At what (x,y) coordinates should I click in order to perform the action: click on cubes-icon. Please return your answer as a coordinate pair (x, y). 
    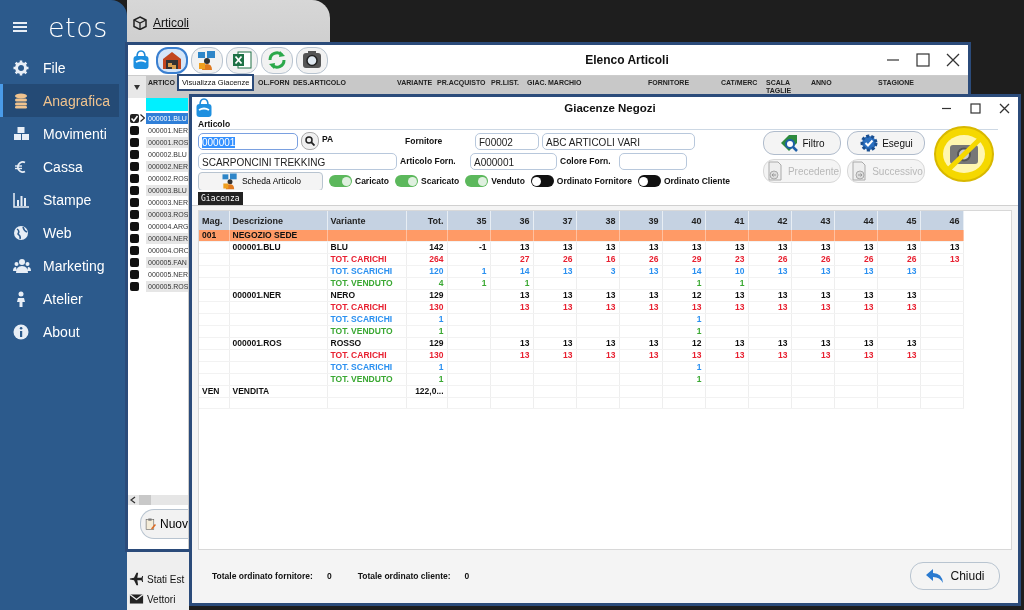
    Looking at the image, I should click on (22, 133).